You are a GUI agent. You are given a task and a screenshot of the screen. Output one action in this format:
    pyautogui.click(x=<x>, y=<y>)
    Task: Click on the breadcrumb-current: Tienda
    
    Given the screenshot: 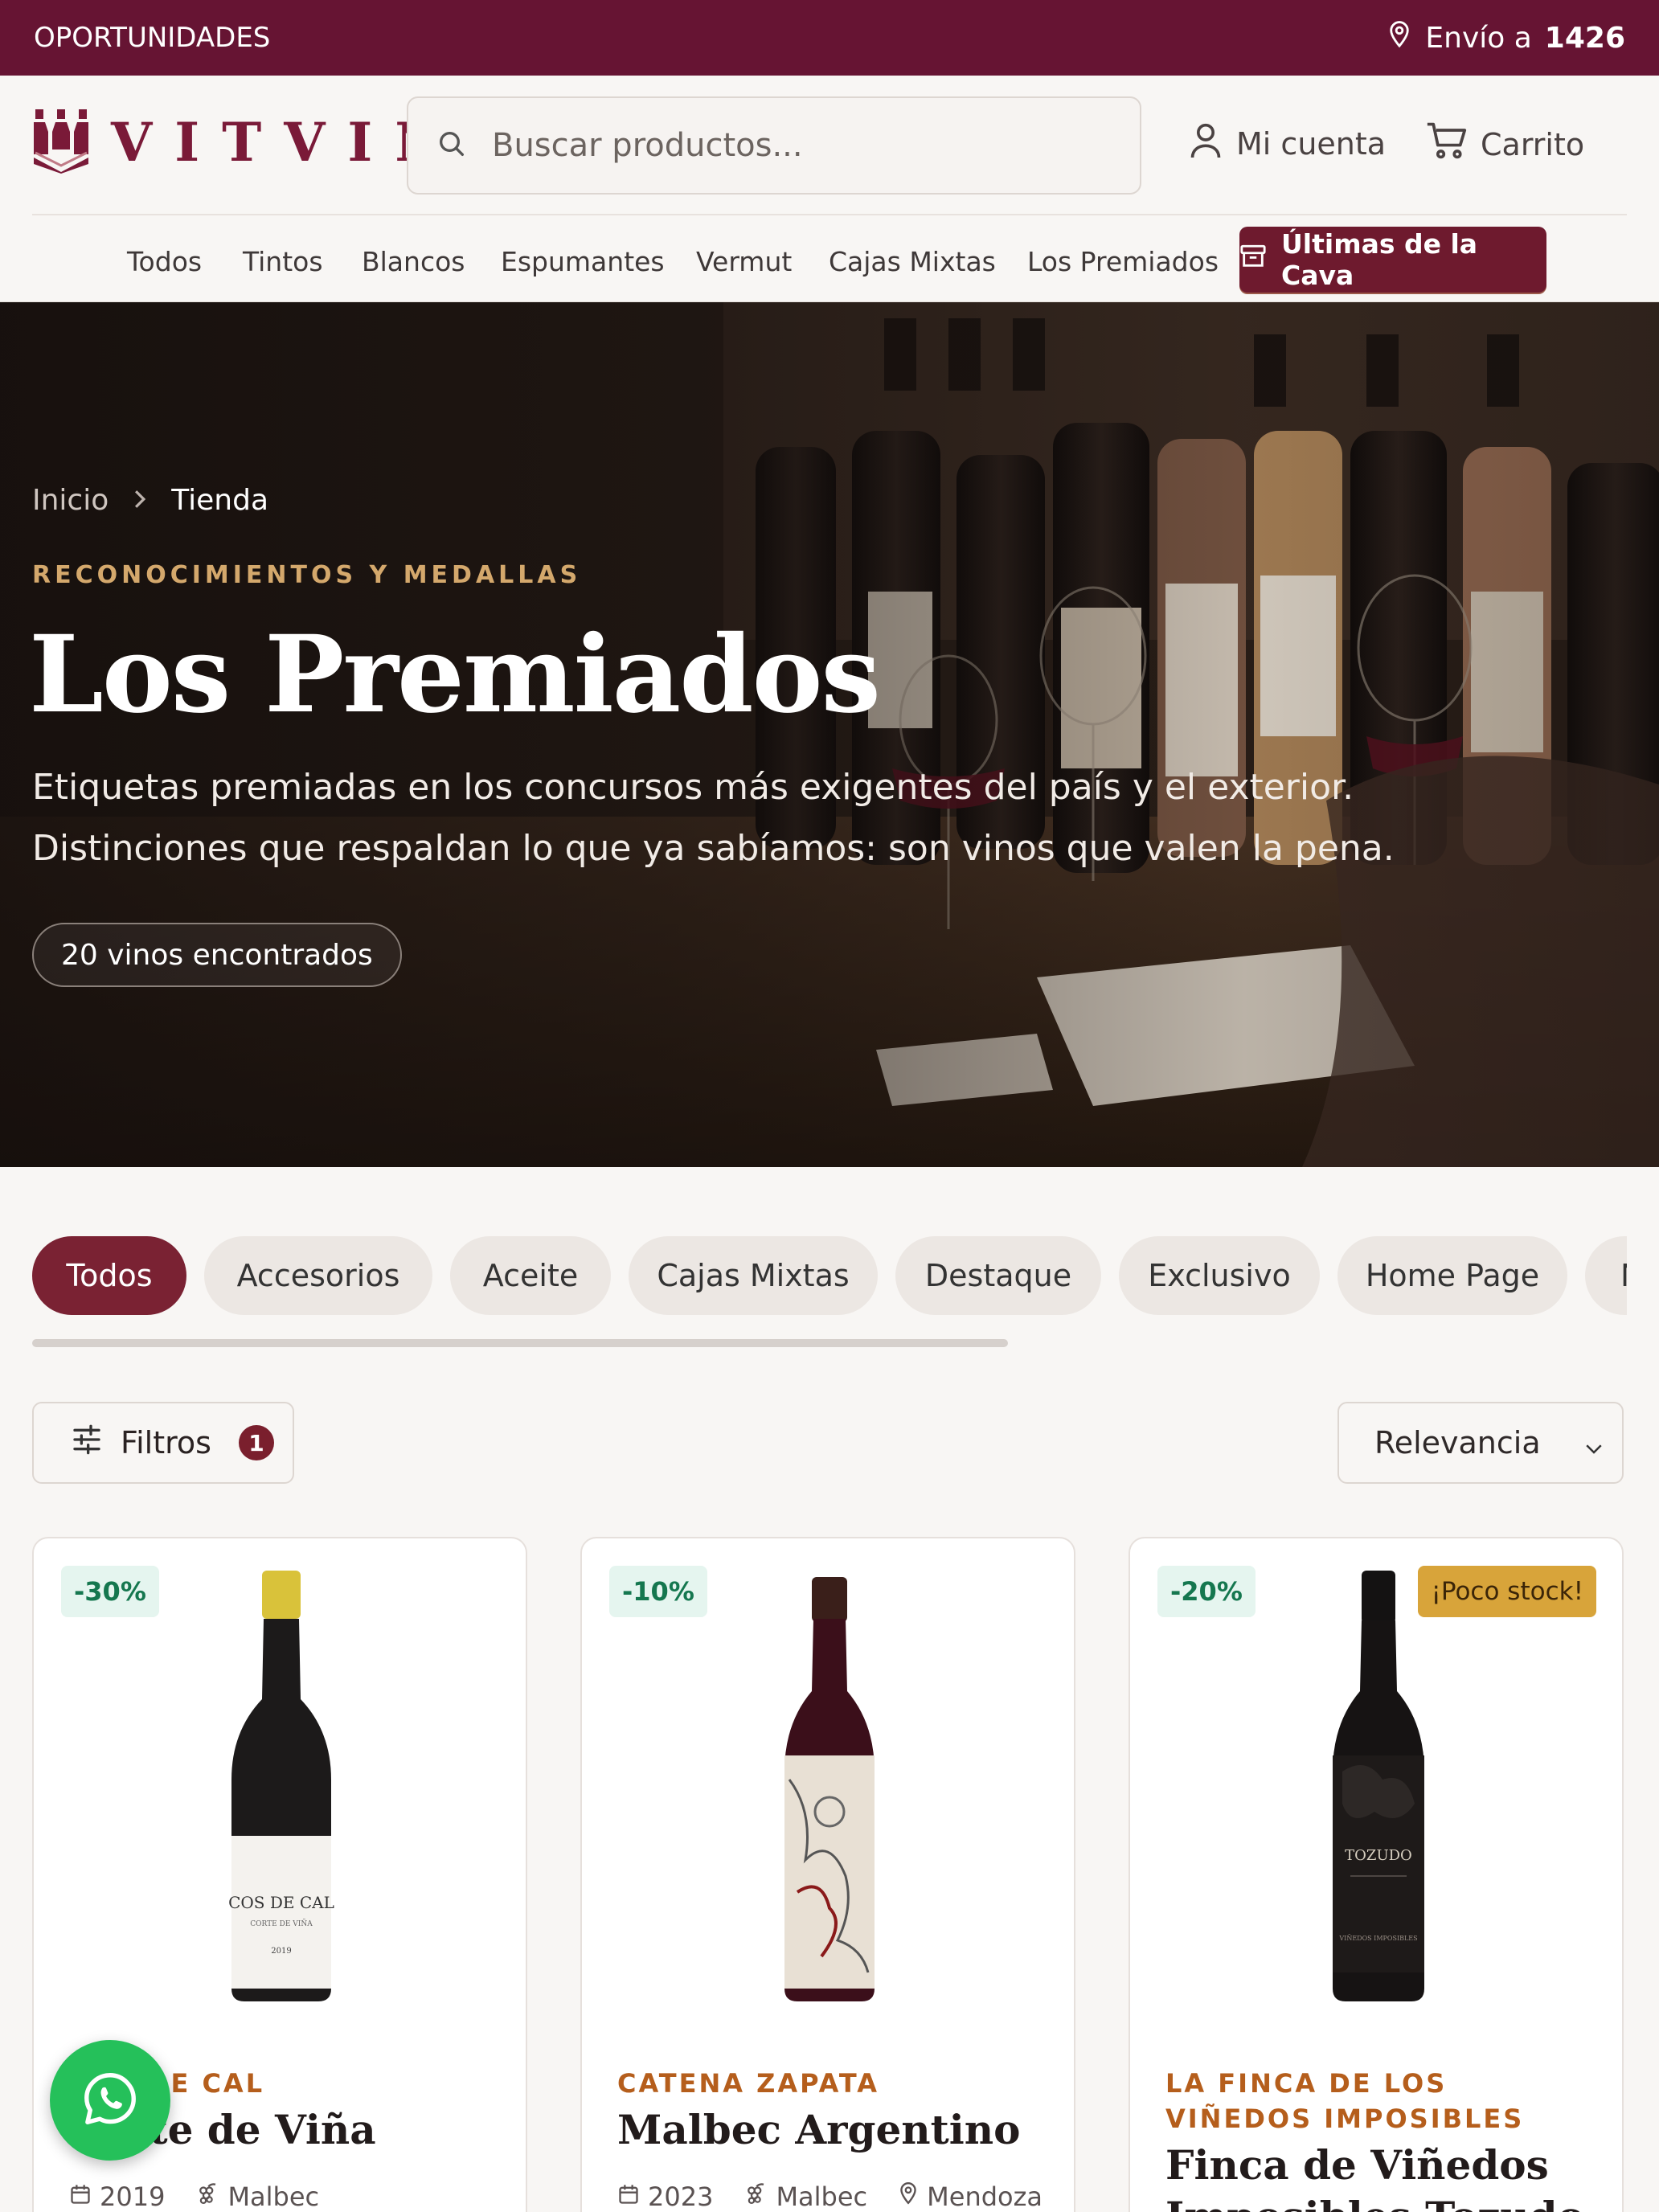 What is the action you would take?
    pyautogui.click(x=220, y=500)
    